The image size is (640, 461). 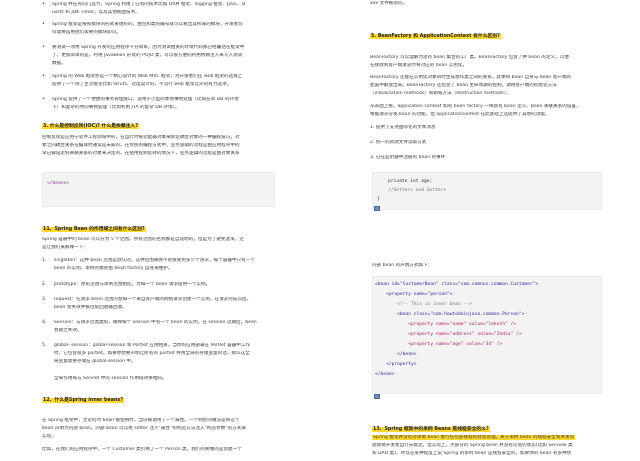 What do you see at coordinates (86, 32) in the screenshot?
I see `text-line: 仅需要选用他们需要的模块即可。` at bounding box center [86, 32].